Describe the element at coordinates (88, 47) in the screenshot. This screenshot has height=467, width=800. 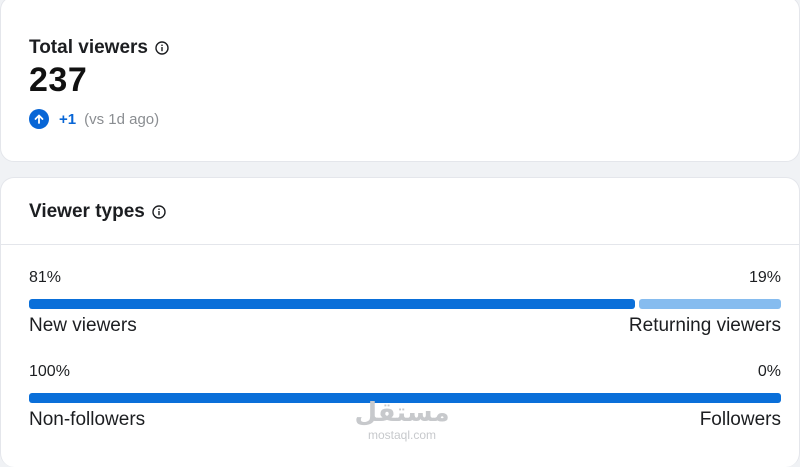
I see `total-viewers-title-text: Total viewers` at that location.